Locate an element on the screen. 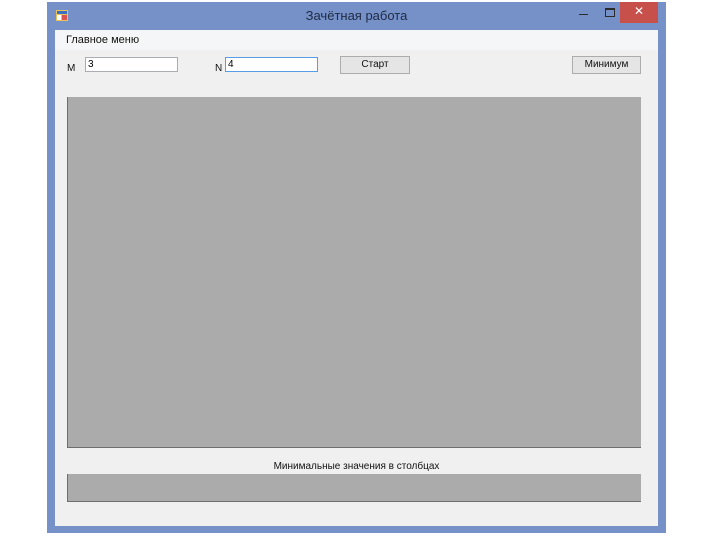 The height and width of the screenshot is (540, 720). menu-item-main: Главное меню is located at coordinates (102, 40).